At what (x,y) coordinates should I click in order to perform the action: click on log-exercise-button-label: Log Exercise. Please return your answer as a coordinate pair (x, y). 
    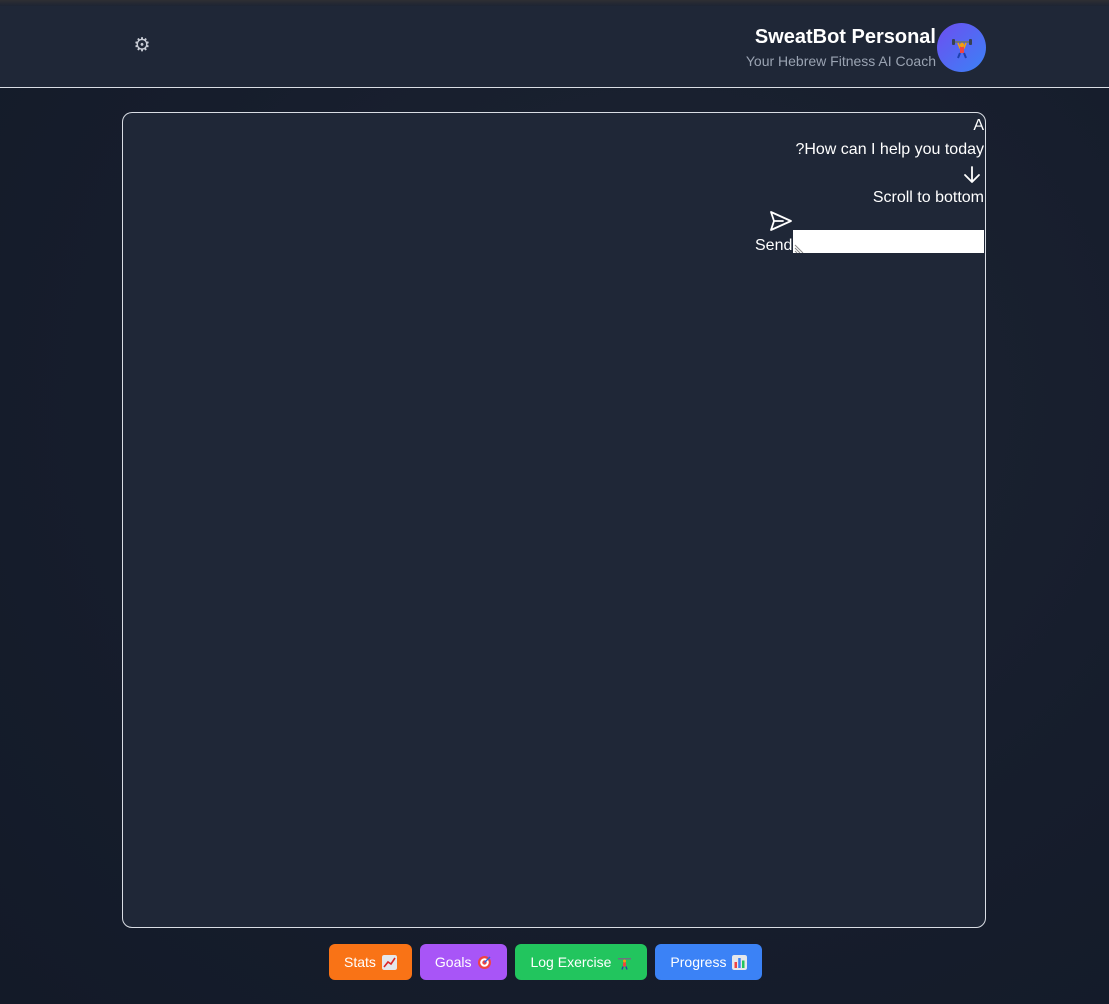
    Looking at the image, I should click on (571, 962).